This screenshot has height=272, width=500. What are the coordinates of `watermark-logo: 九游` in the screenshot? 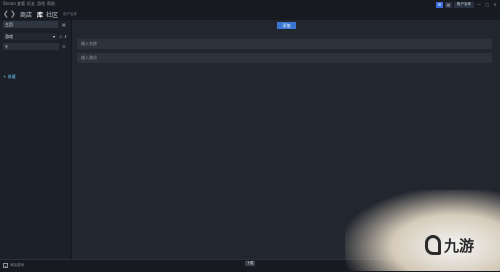 It's located at (462, 245).